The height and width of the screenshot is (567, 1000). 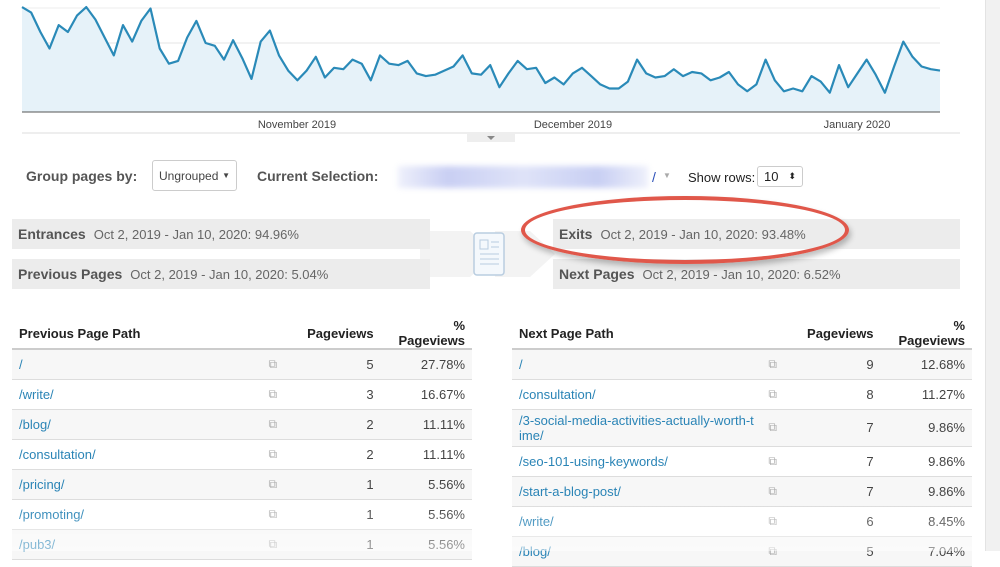 I want to click on page-path-cell: /write/, so click(x=137, y=394).